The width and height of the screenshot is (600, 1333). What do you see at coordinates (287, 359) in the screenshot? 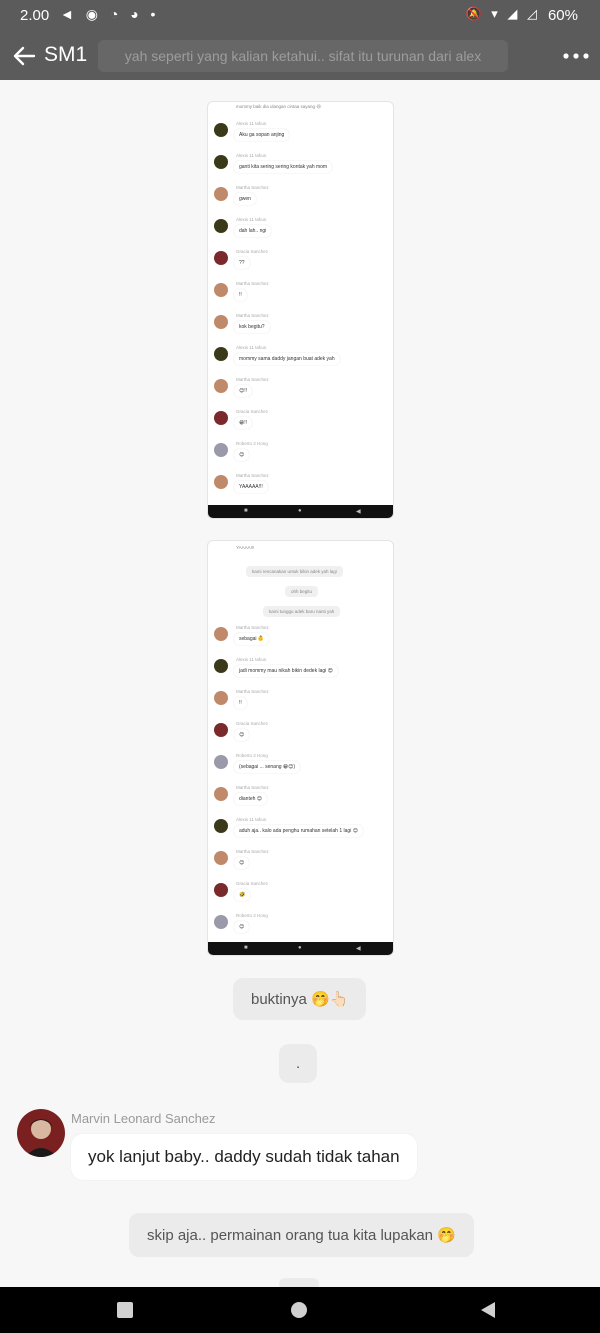
I see `screenshot-message-bubble: mommy sama daddy jangan buat adek yah` at bounding box center [287, 359].